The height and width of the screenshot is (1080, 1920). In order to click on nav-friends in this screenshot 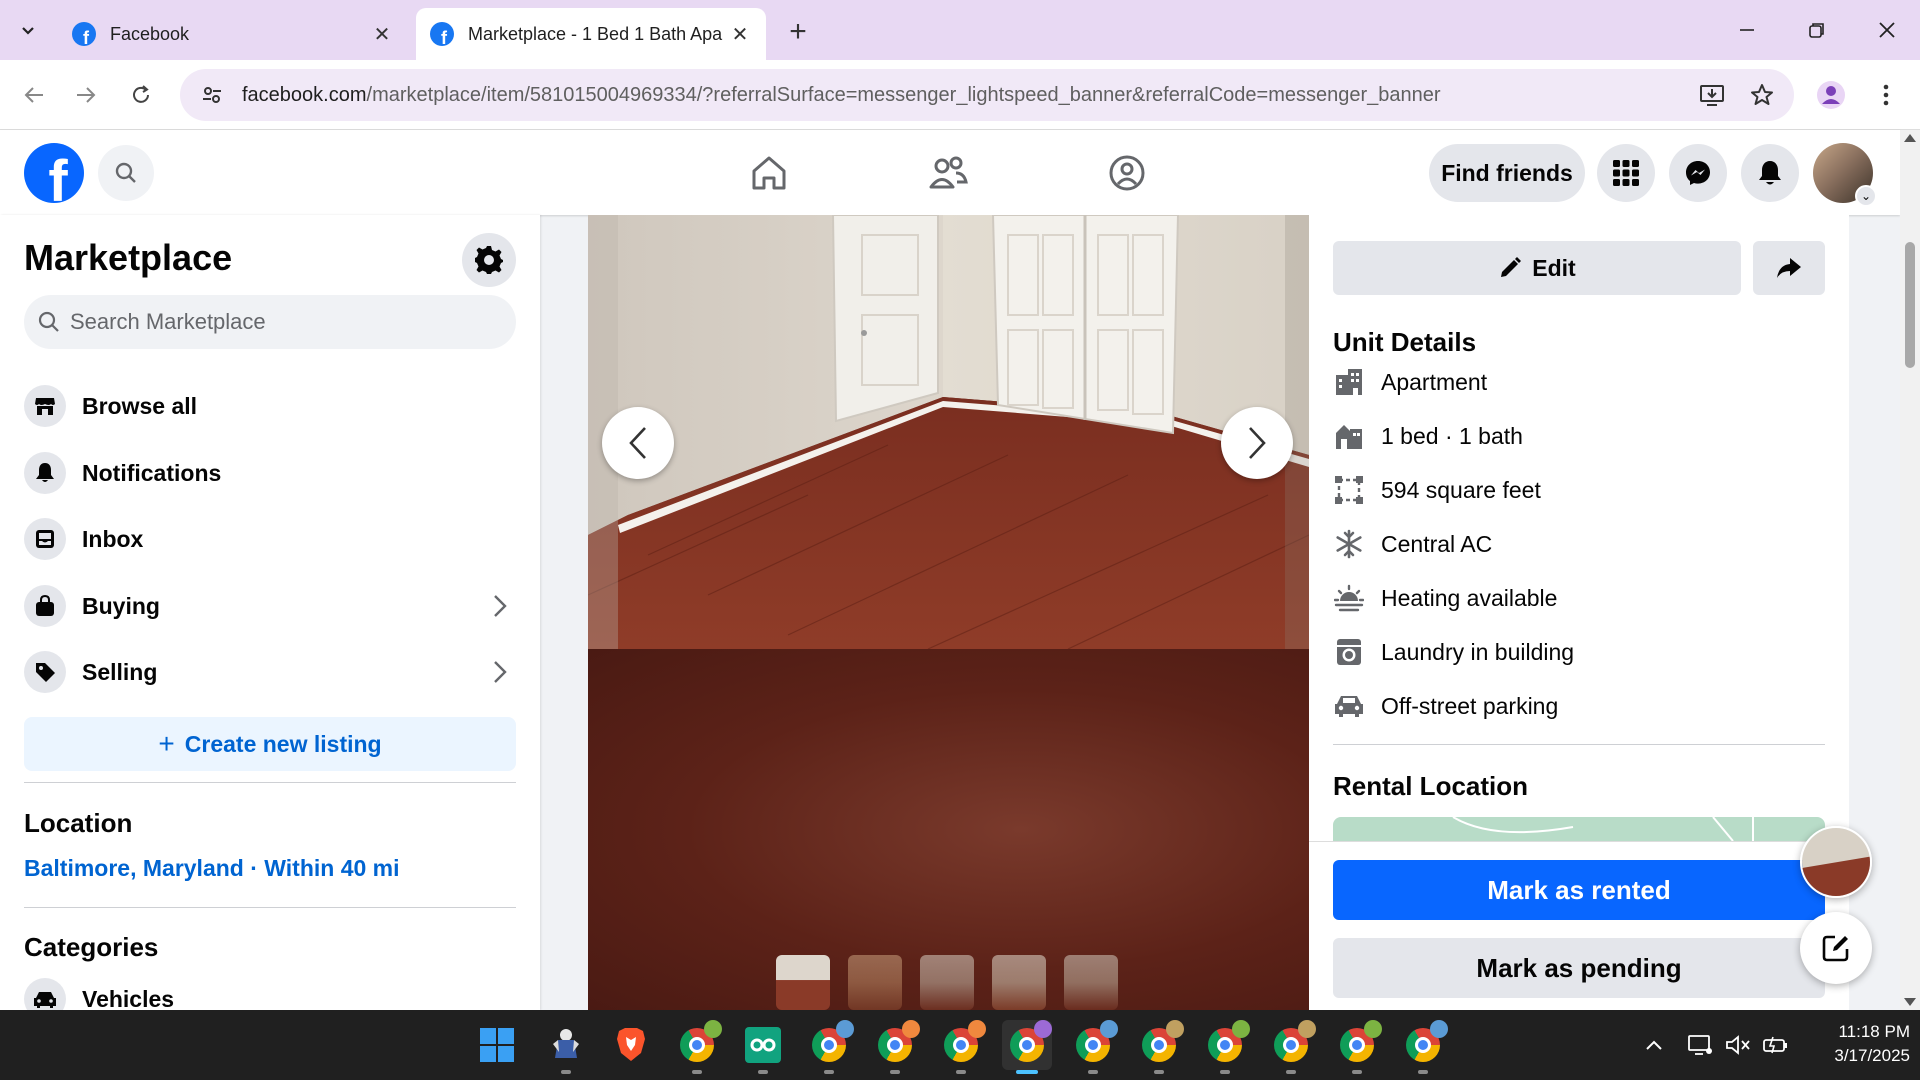, I will do `click(948, 172)`.